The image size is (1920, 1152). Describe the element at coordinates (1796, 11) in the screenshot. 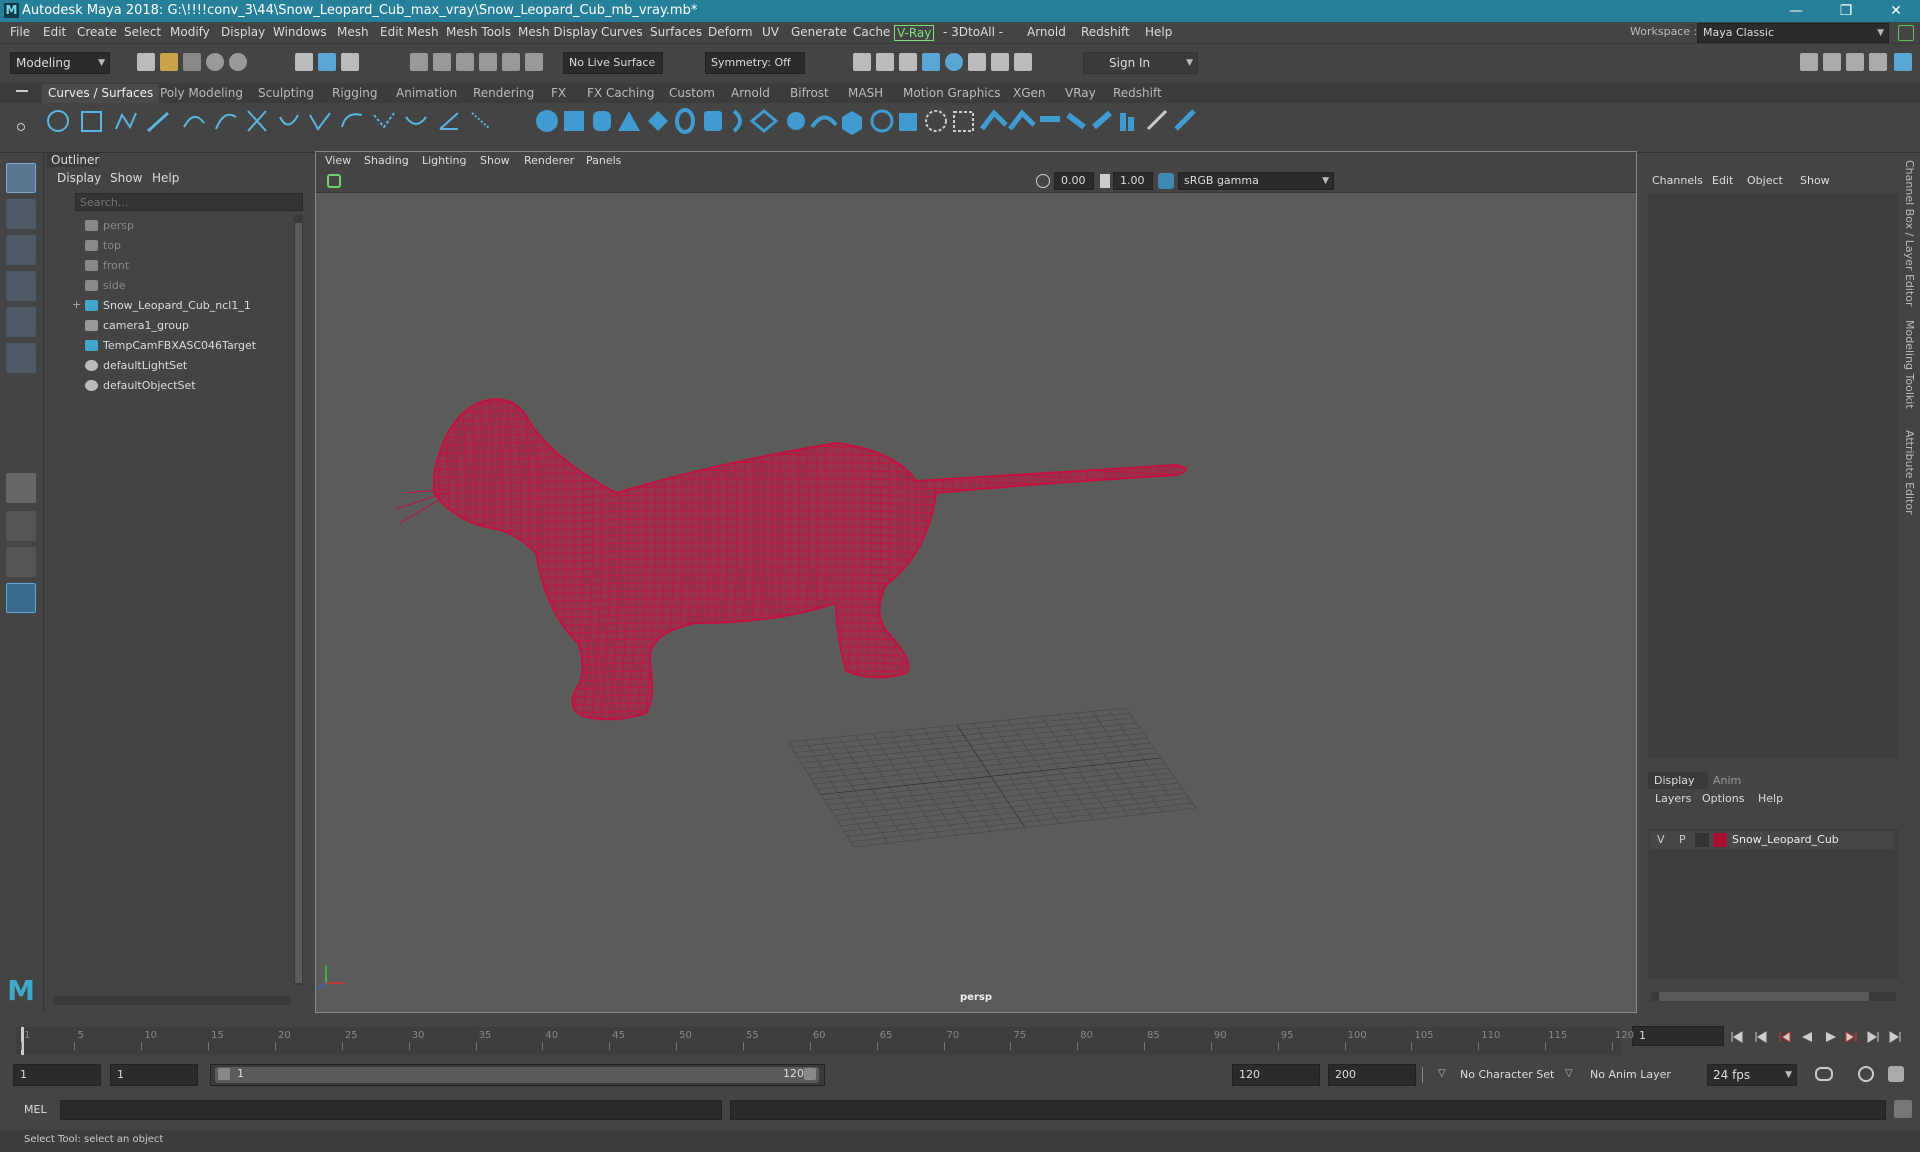

I see `minimize-button: —` at that location.